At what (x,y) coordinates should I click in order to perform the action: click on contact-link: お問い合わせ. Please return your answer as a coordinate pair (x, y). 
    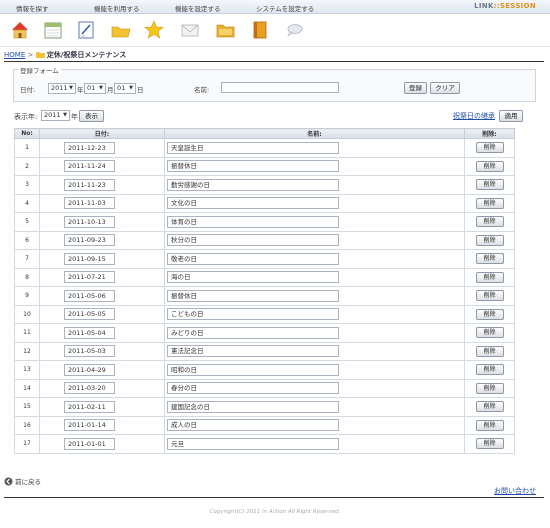
    Looking at the image, I should click on (515, 491).